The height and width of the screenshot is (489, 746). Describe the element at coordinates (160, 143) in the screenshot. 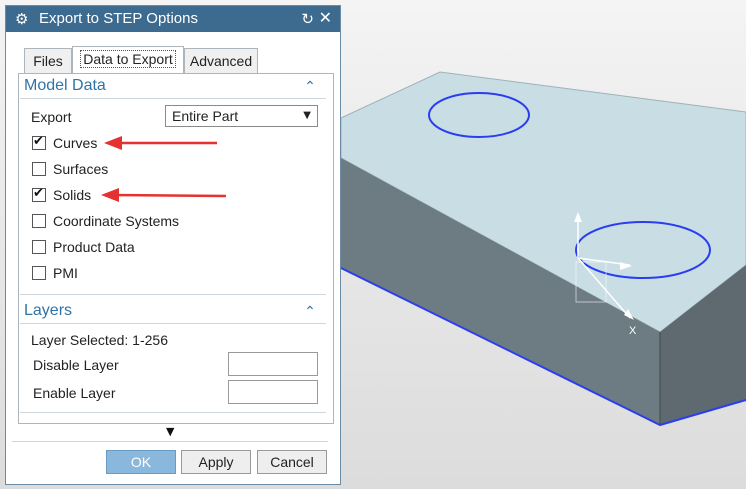

I see `arrow-curves-icon` at that location.